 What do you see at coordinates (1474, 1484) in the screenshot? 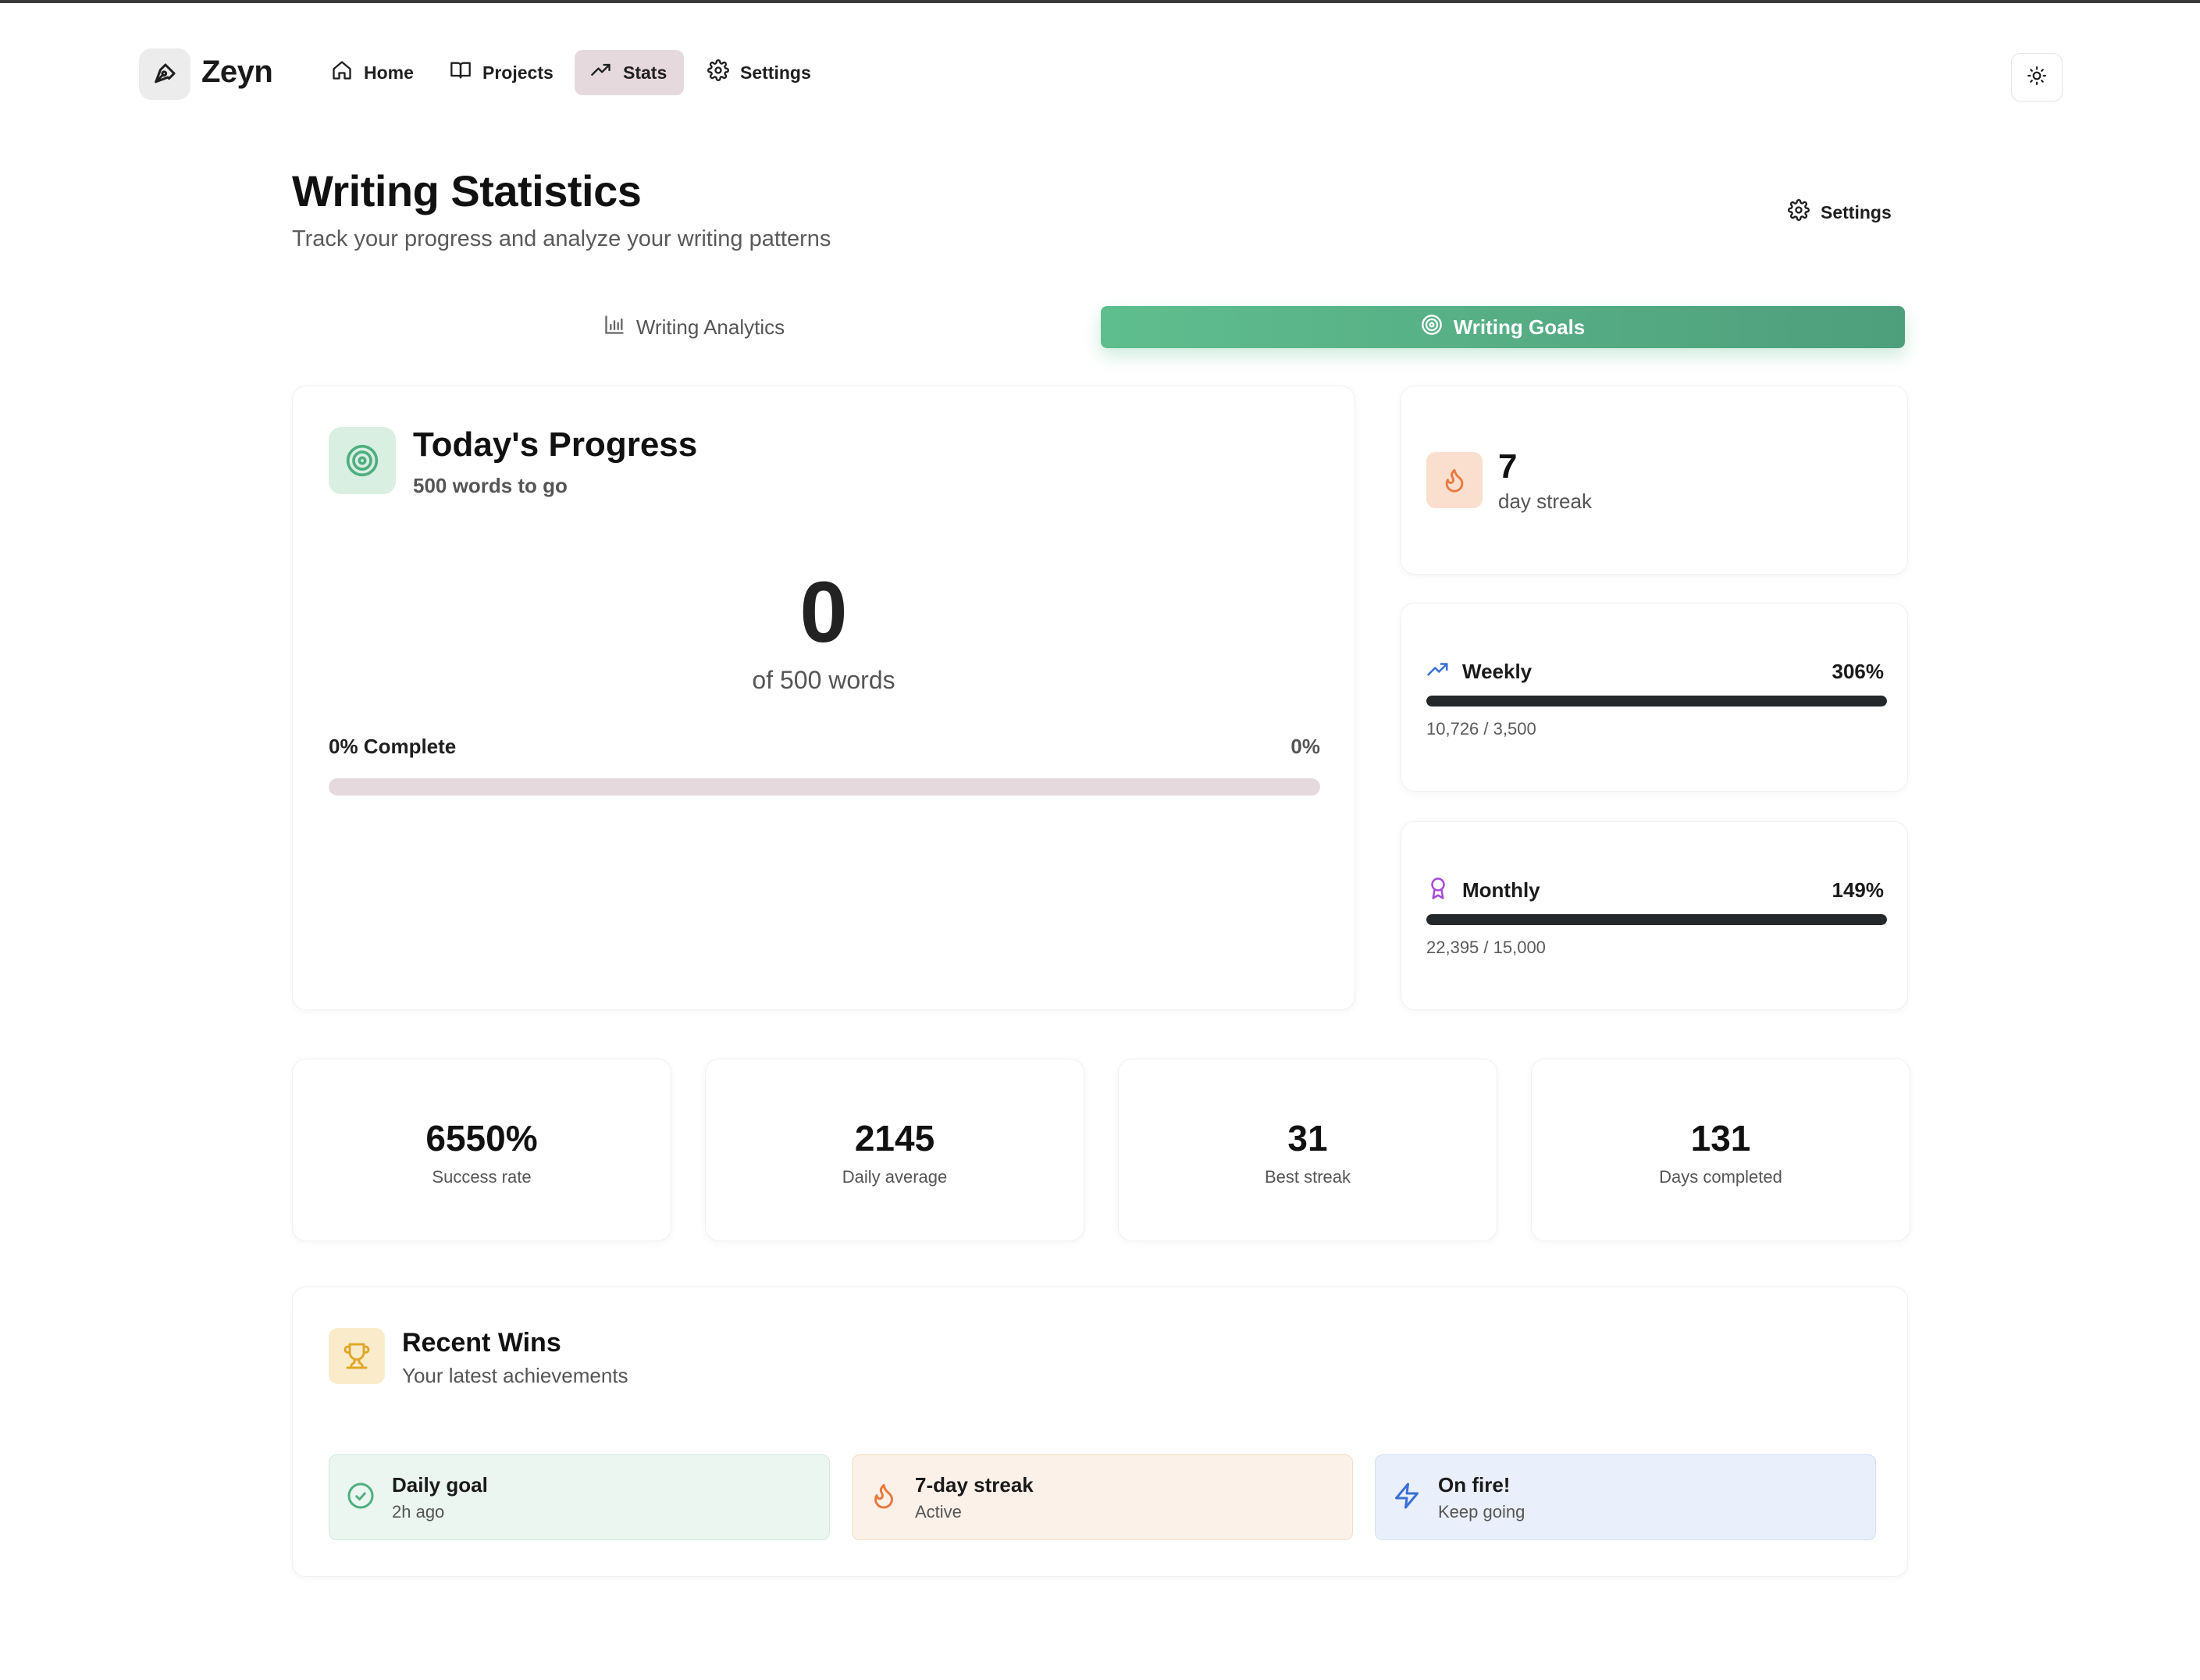
I see `win-title: On fire!` at bounding box center [1474, 1484].